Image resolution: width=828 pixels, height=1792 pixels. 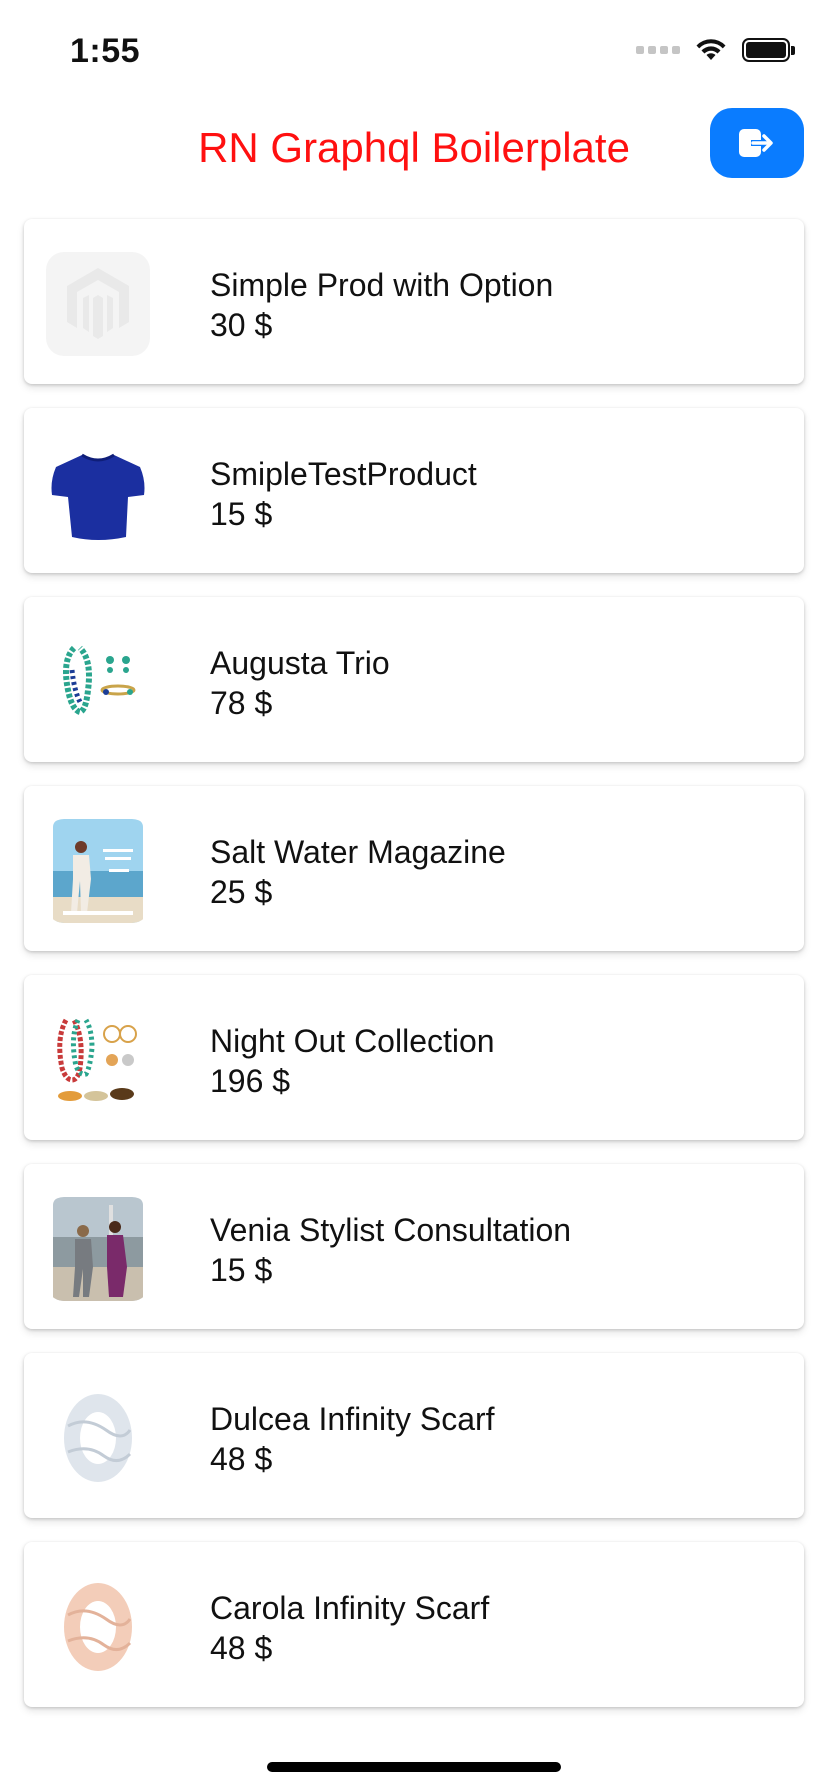 What do you see at coordinates (241, 703) in the screenshot?
I see `product-price: 78 $` at bounding box center [241, 703].